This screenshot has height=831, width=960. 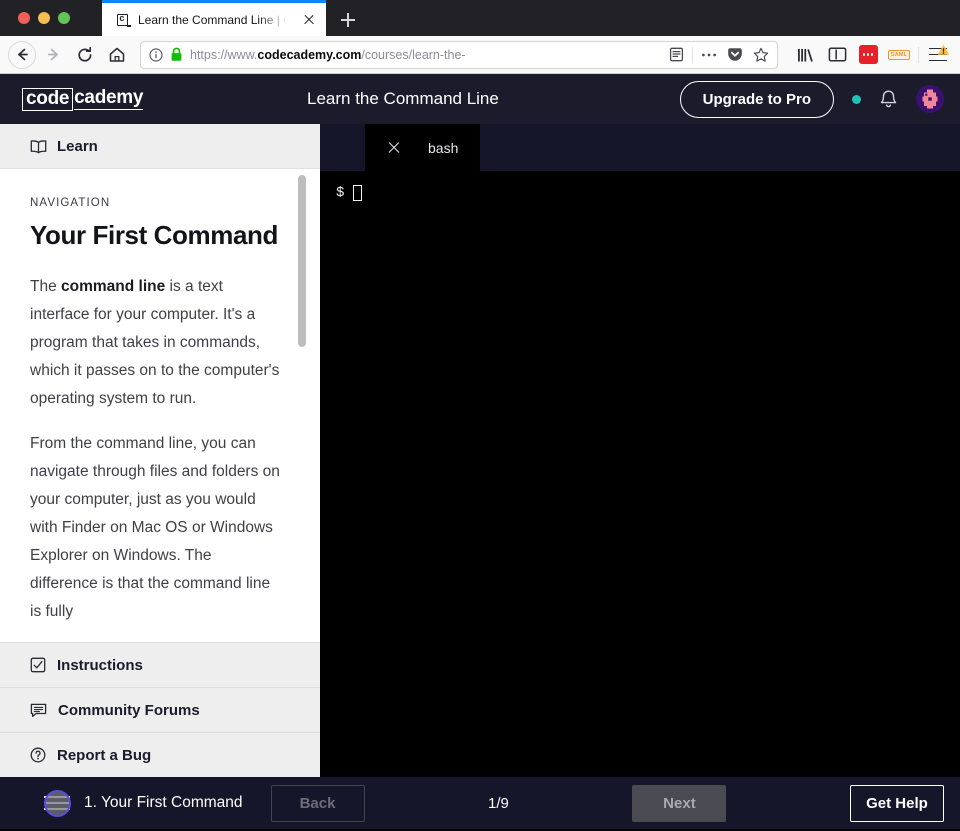 I want to click on sidebar-item-label: Instructions, so click(x=100, y=665).